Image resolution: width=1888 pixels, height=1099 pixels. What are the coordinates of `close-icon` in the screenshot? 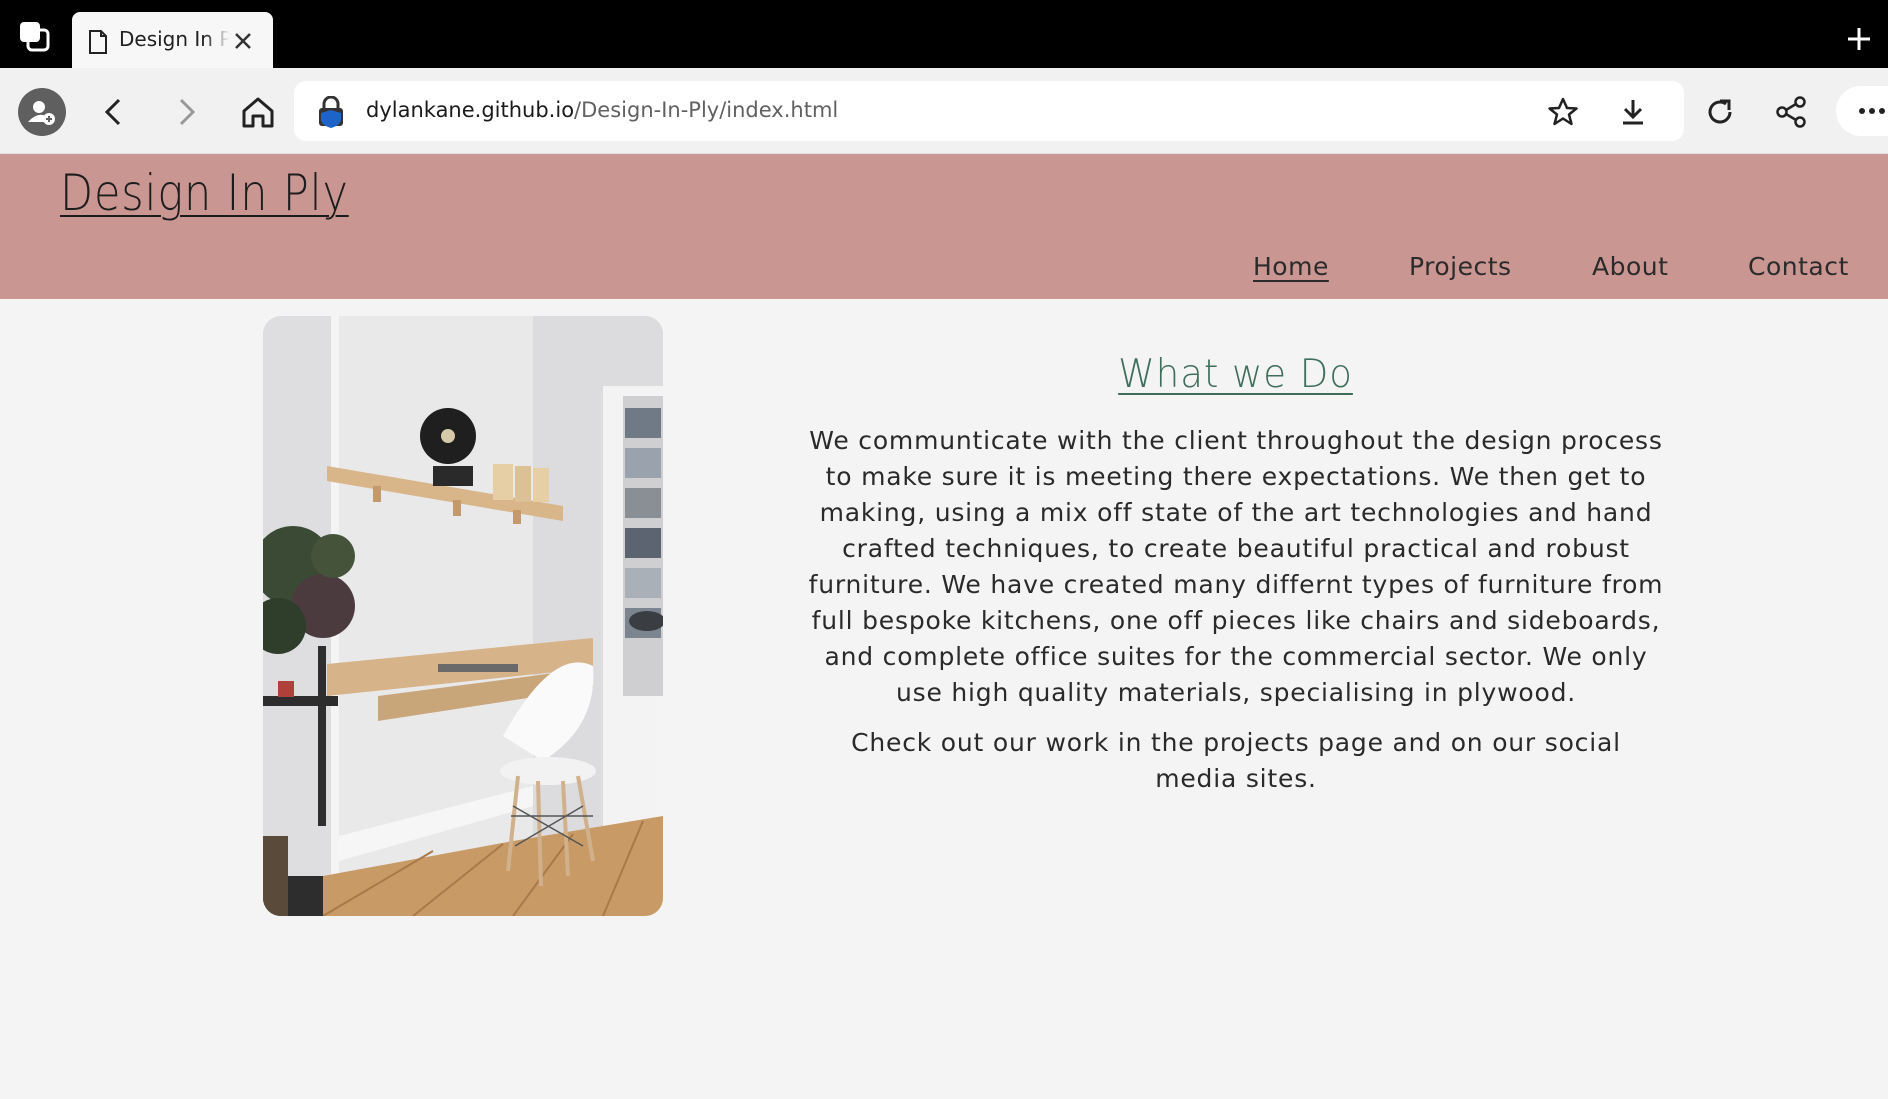 It's located at (243, 41).